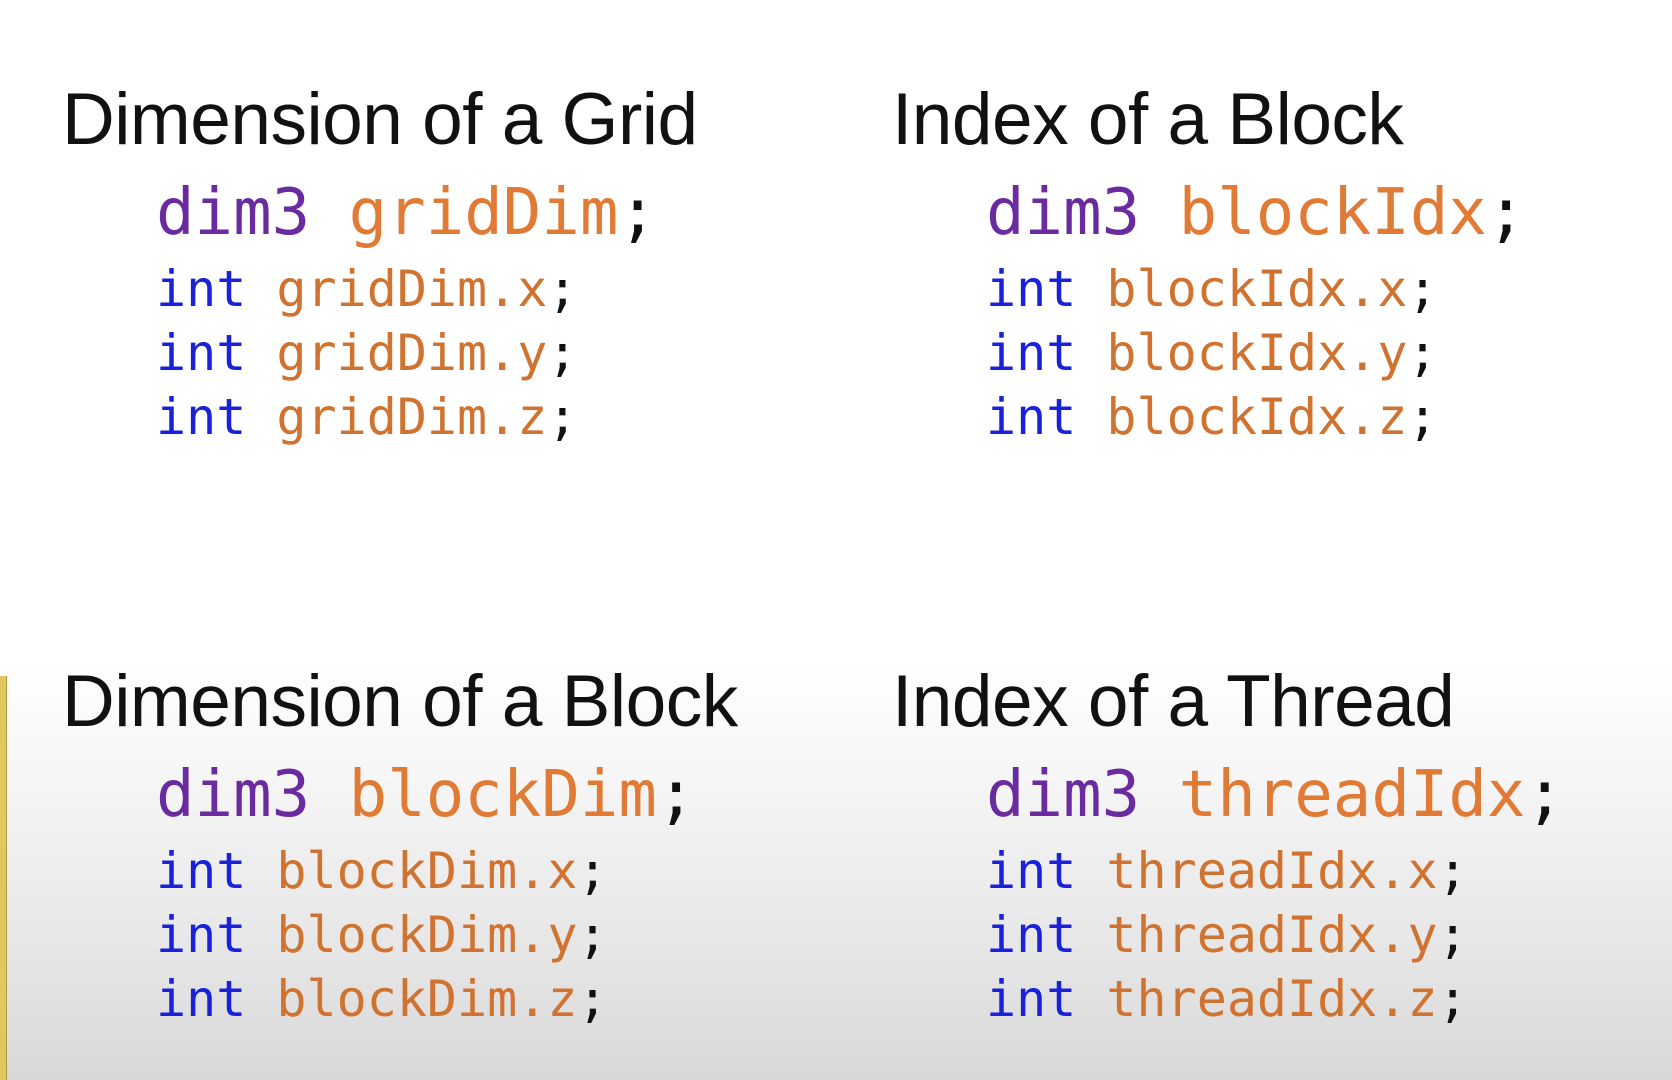  What do you see at coordinates (1272, 999) in the screenshot?
I see `field-name: threadIdx.z` at bounding box center [1272, 999].